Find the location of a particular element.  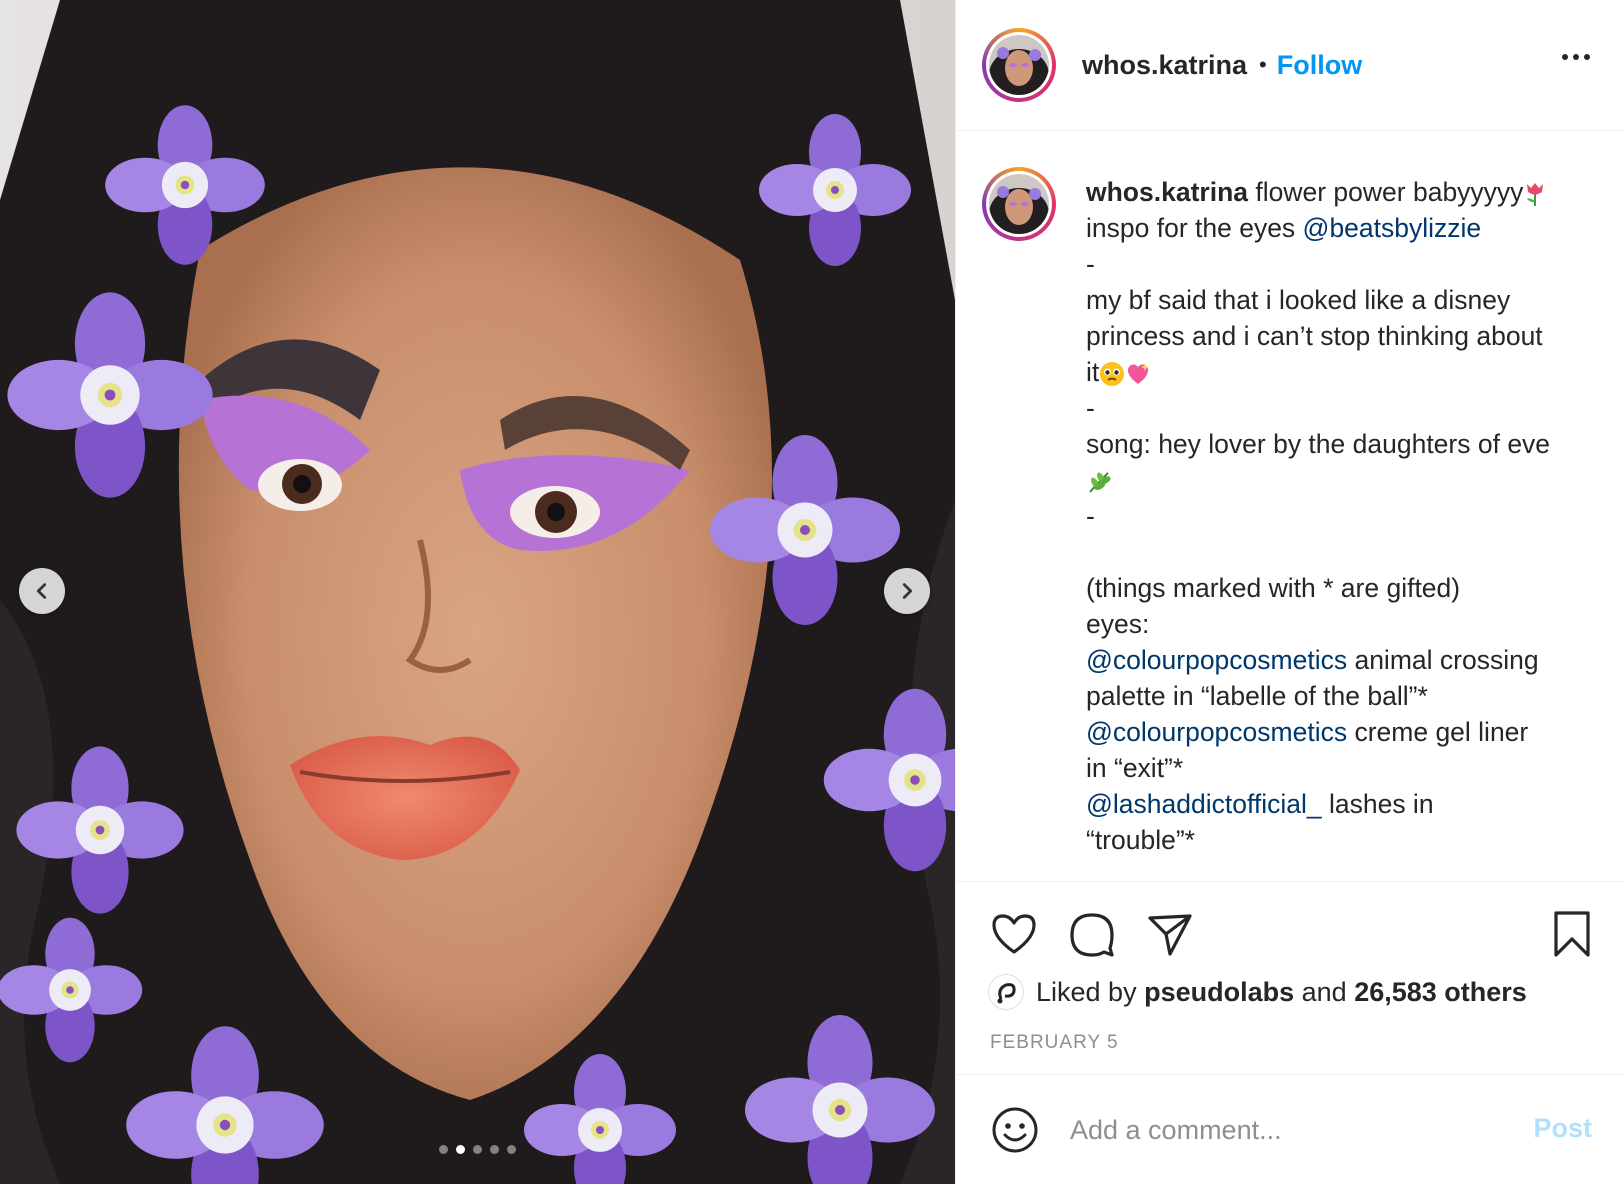

caption-line: animal crossing is located at coordinates (1443, 660).